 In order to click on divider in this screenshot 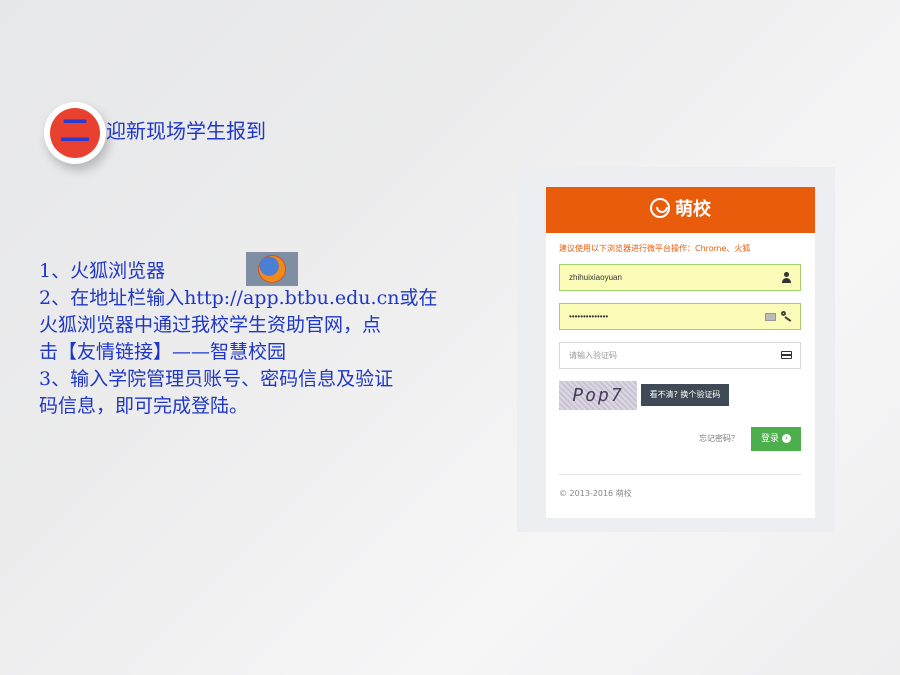, I will do `click(680, 474)`.